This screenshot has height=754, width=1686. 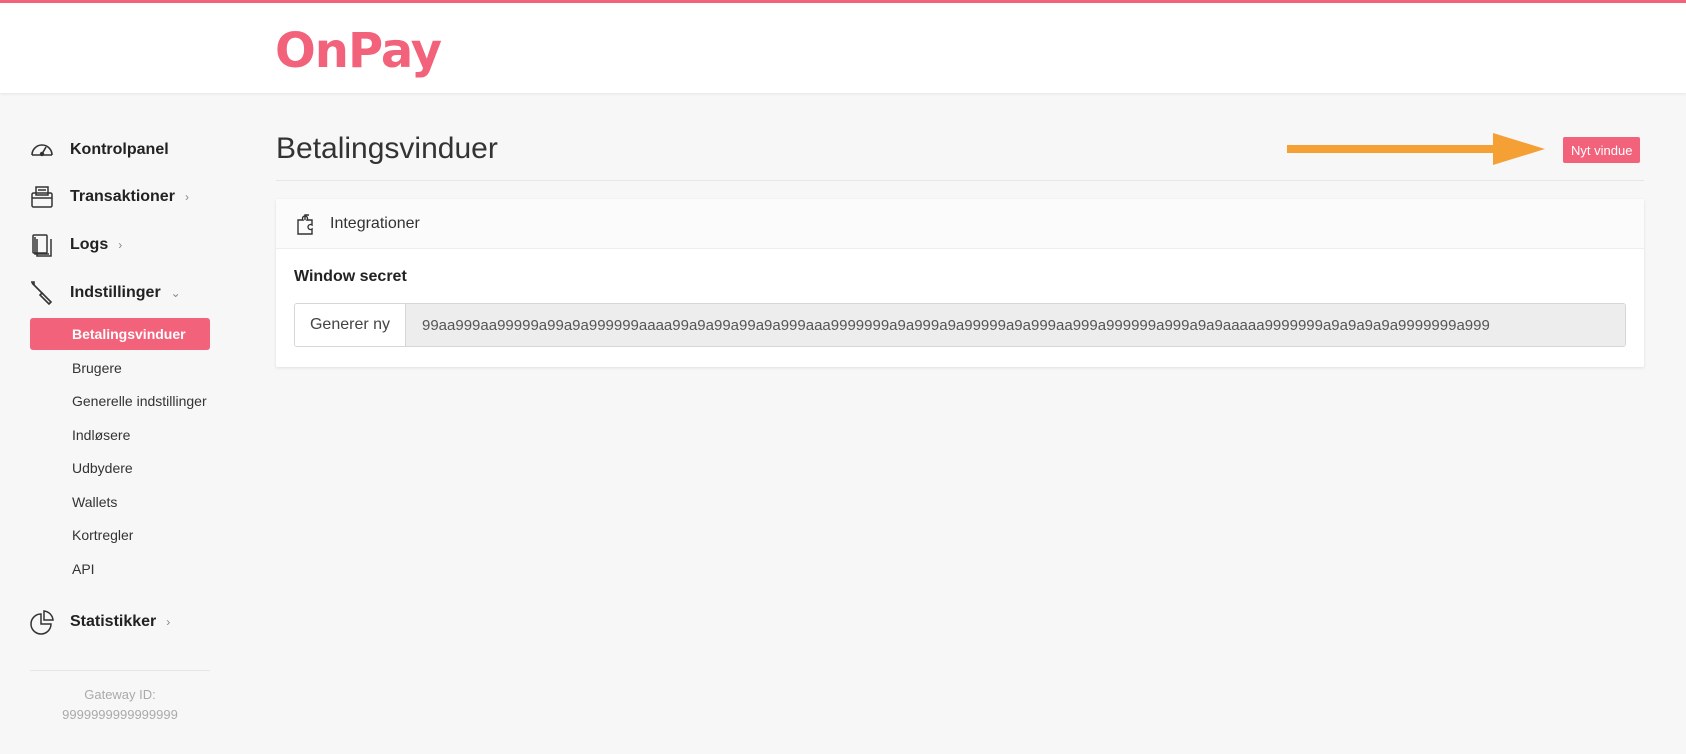 What do you see at coordinates (120, 535) in the screenshot?
I see `sidebar-subitem-kortregler: Kortregler` at bounding box center [120, 535].